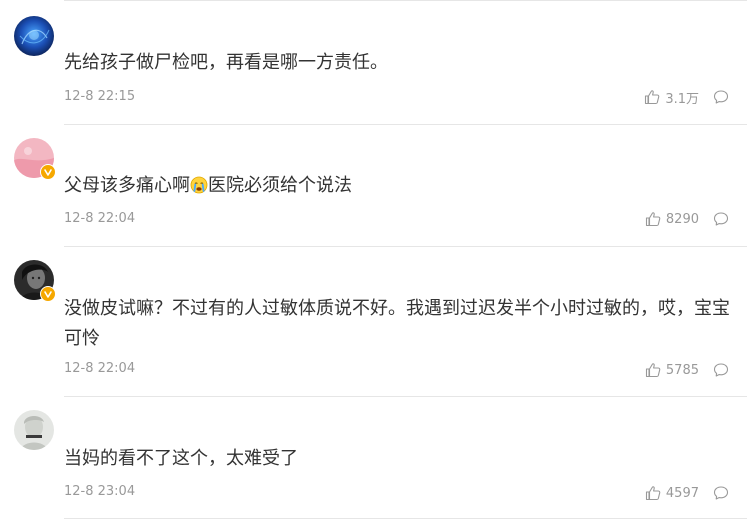  I want to click on comment-actions: 4597, so click(687, 493).